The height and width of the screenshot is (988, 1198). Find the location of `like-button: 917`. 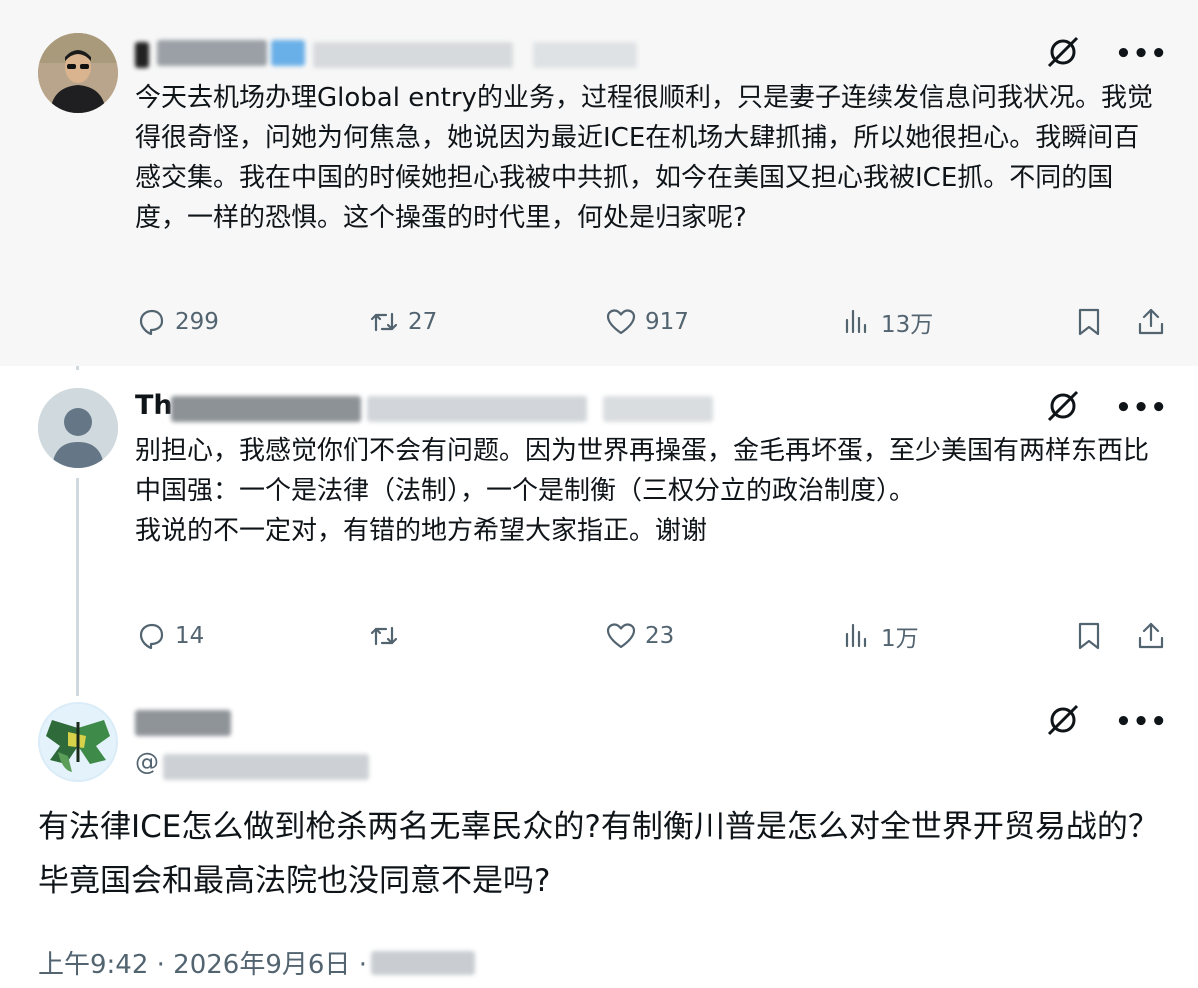

like-button: 917 is located at coordinates (647, 322).